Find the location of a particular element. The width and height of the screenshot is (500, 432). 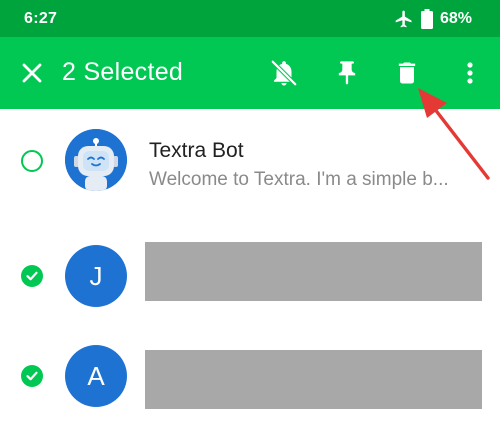

more-options-icon is located at coordinates (470, 73).